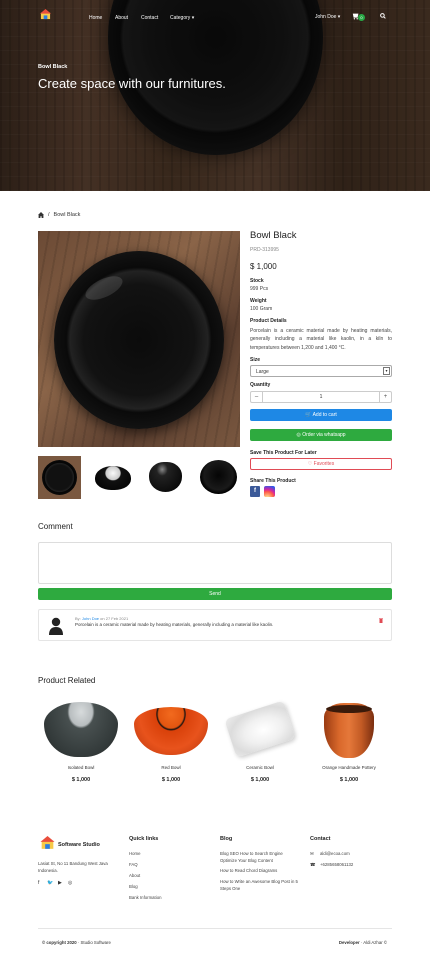 Image resolution: width=430 pixels, height=960 pixels. Describe the element at coordinates (67, 215) in the screenshot. I see `breadcrumb-current: Bowl Black` at that location.